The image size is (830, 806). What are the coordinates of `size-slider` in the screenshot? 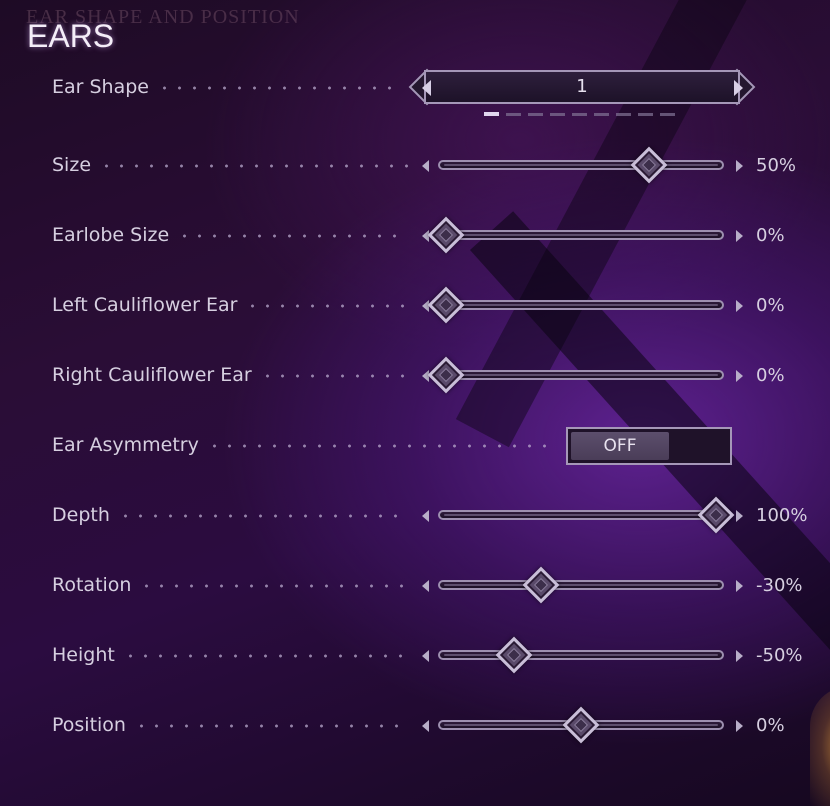 It's located at (583, 166).